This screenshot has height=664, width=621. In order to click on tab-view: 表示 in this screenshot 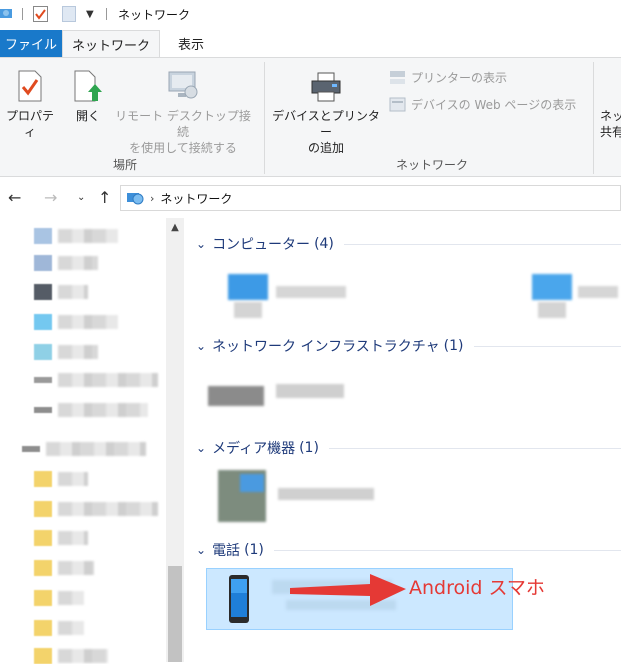, I will do `click(191, 43)`.